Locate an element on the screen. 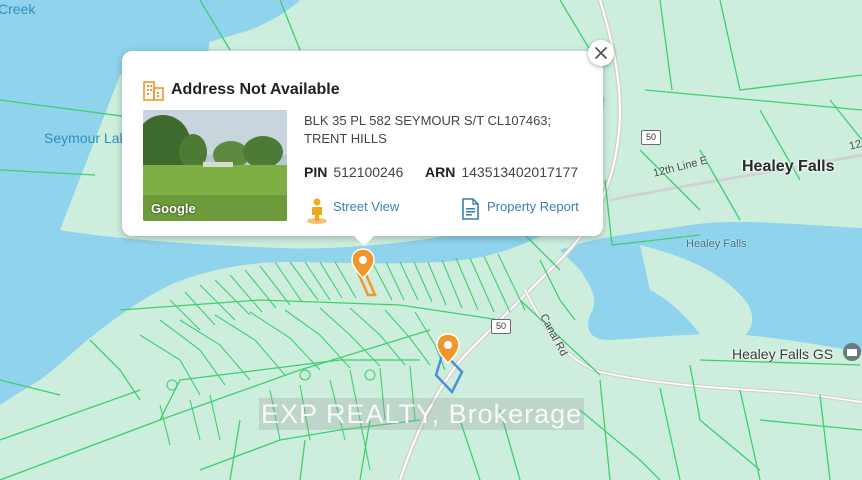 This screenshot has height=480, width=862. power-station-icon is located at coordinates (852, 352).